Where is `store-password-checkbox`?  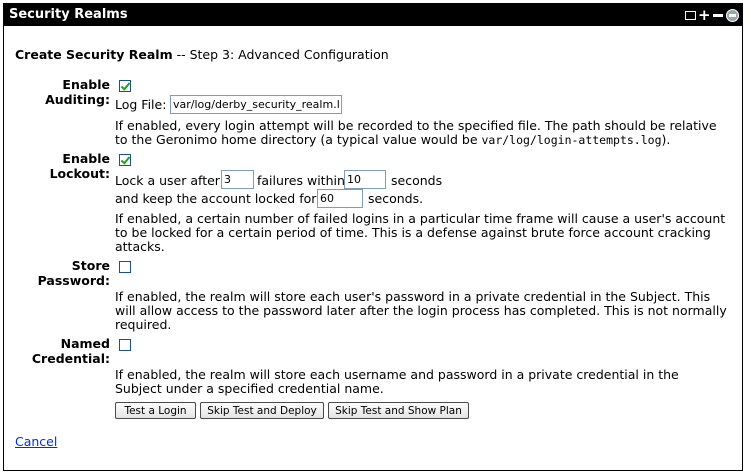
store-password-checkbox is located at coordinates (125, 267).